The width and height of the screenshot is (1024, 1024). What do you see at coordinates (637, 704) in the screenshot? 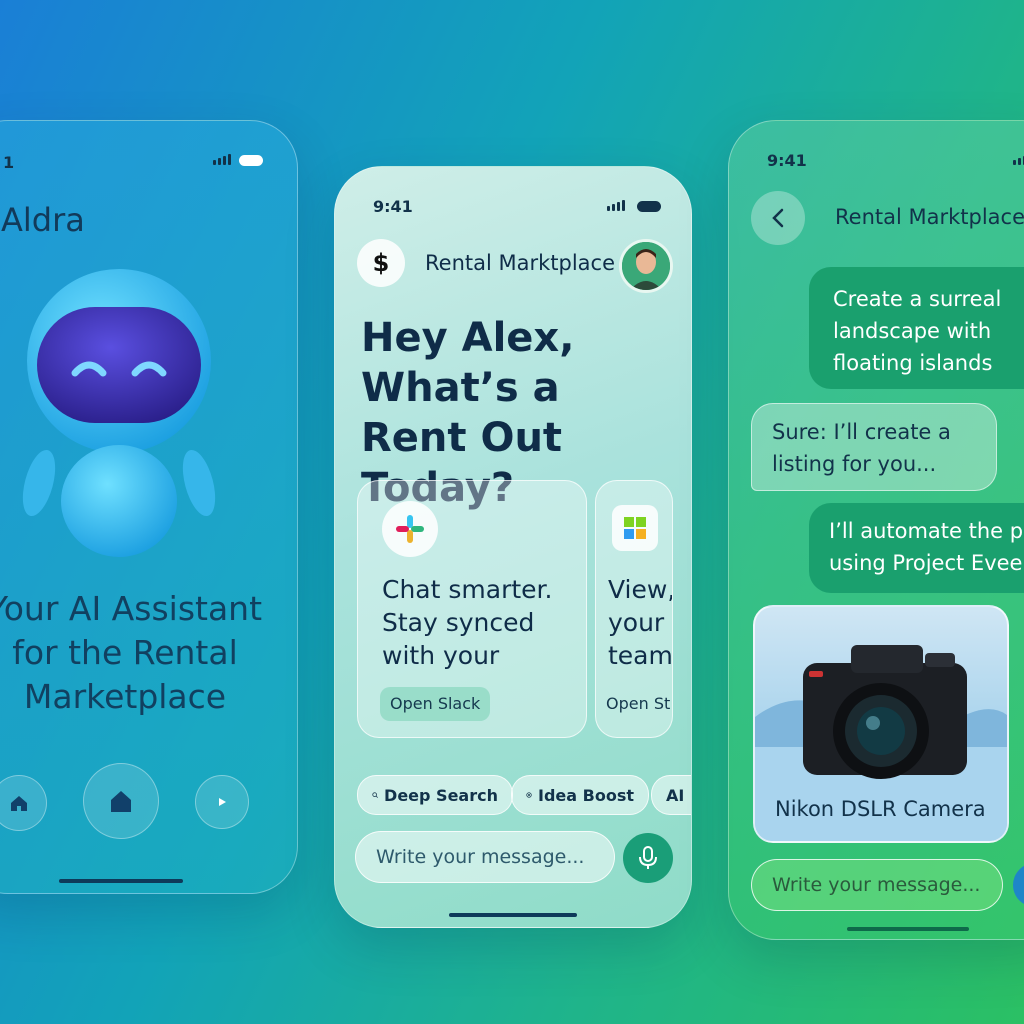
I see `open-button: Open St` at bounding box center [637, 704].